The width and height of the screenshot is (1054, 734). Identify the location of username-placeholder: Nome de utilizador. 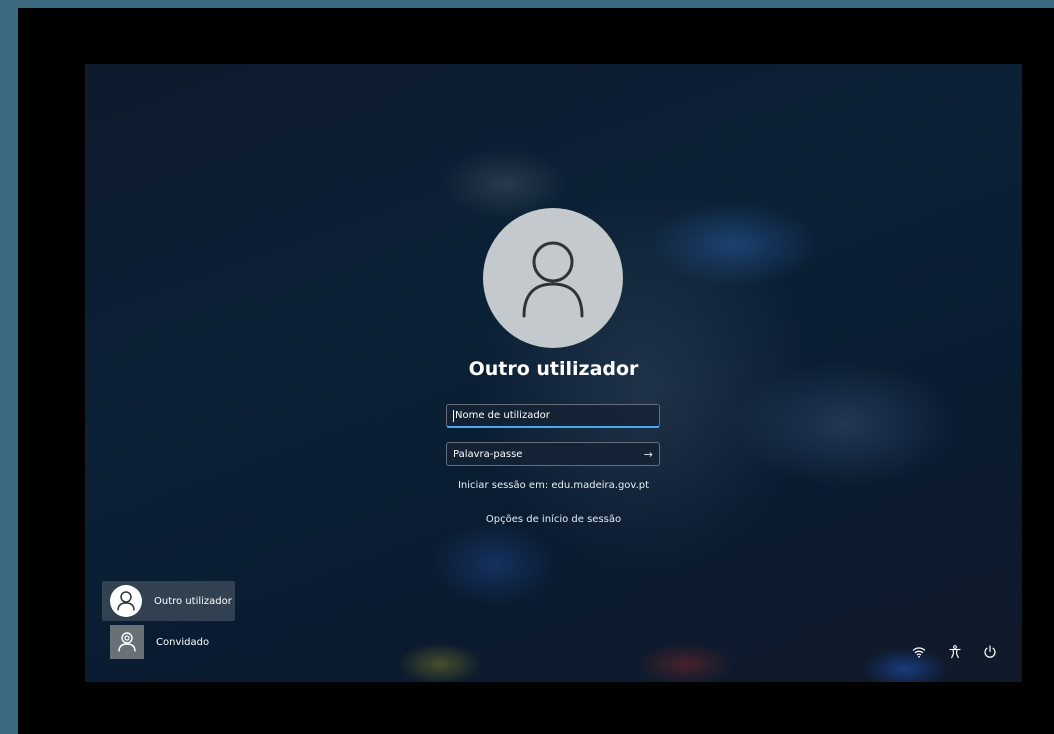
(502, 415).